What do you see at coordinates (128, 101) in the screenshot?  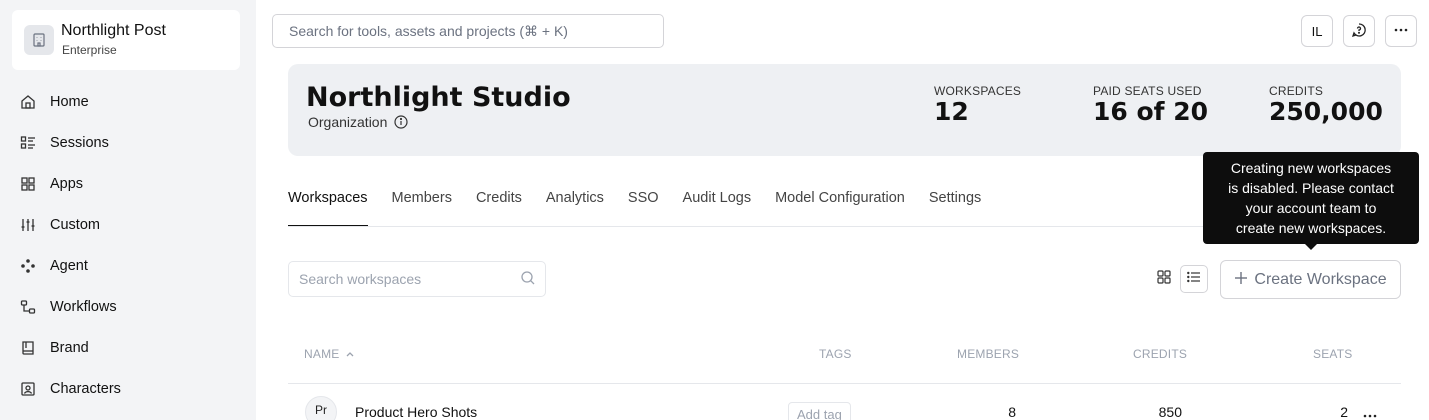 I see `sidebar-item-home: Home` at bounding box center [128, 101].